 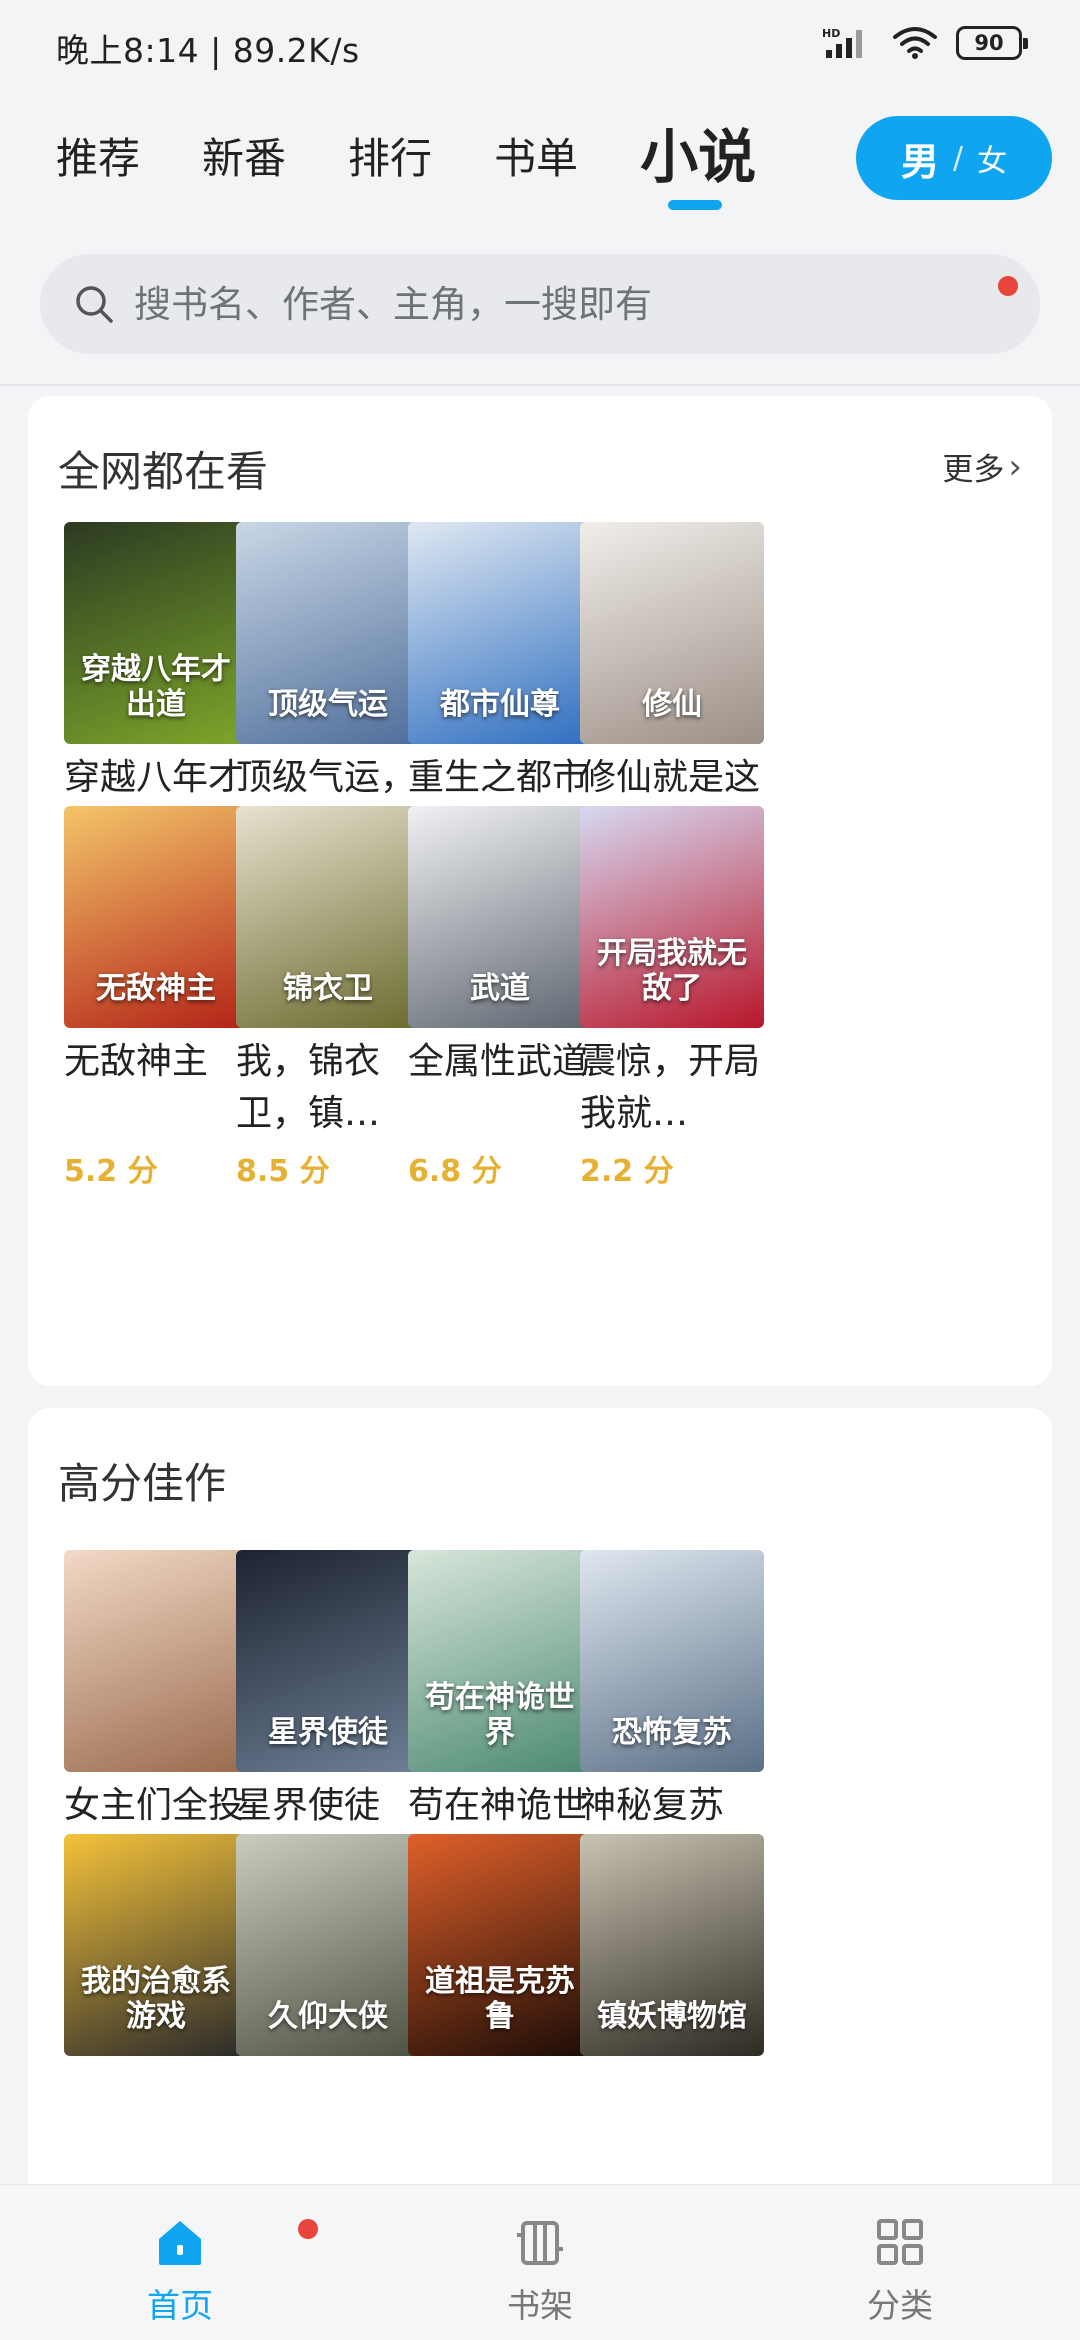 I want to click on header-divider, so click(x=540, y=385).